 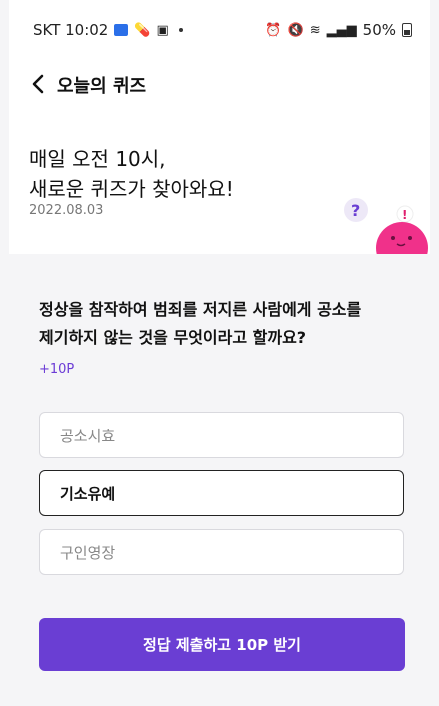 I want to click on battery-icon, so click(x=407, y=30).